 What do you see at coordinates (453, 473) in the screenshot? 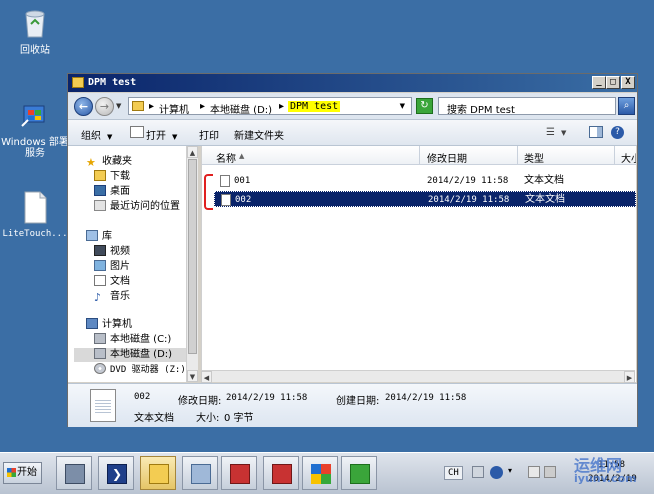
I see `language-indicator: CH` at bounding box center [453, 473].